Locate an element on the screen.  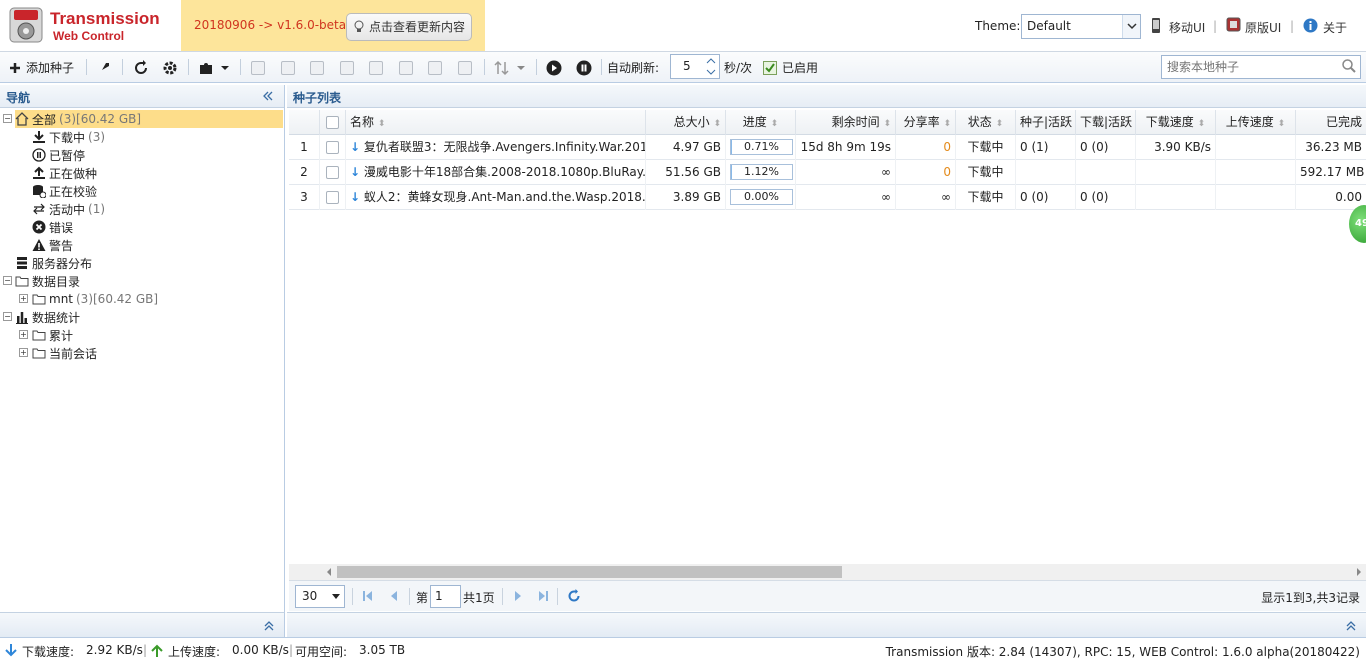
nav-item-count: (3)[60.42 GB] is located at coordinates (100, 119).